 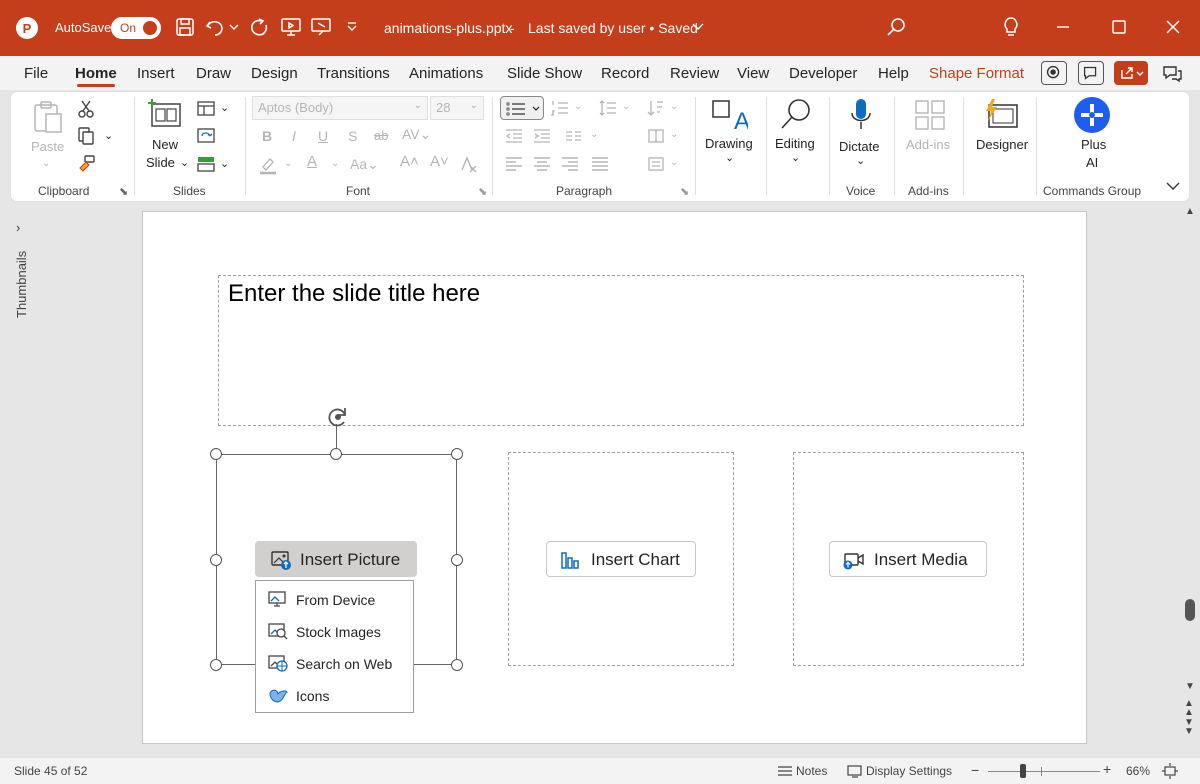 What do you see at coordinates (1189, 727) in the screenshot?
I see `next-slide-icon: ▼ ▼` at bounding box center [1189, 727].